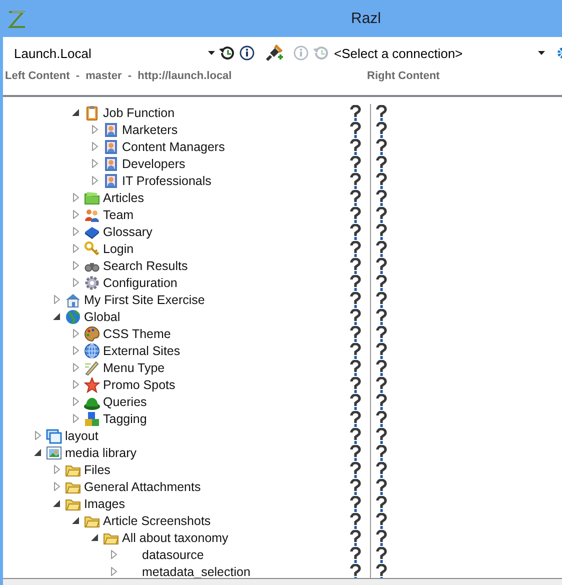  Describe the element at coordinates (54, 452) in the screenshot. I see `picture-icon` at that location.